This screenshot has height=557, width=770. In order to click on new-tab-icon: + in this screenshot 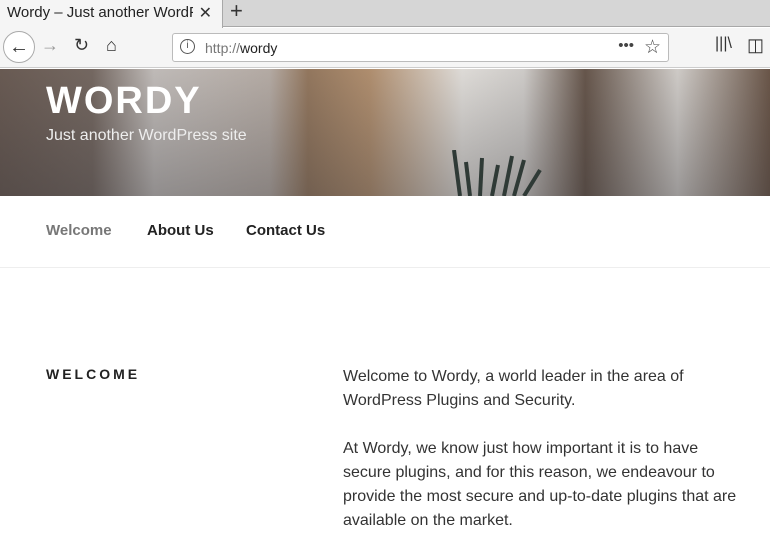, I will do `click(236, 12)`.